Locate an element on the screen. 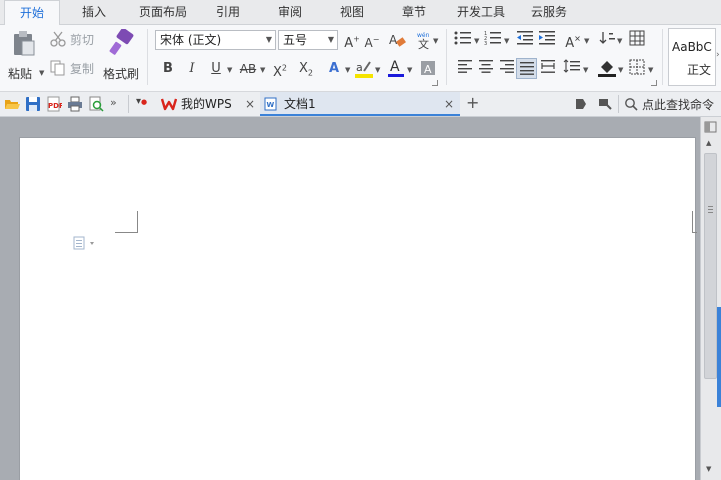  grow-font-button: A+ is located at coordinates (352, 40).